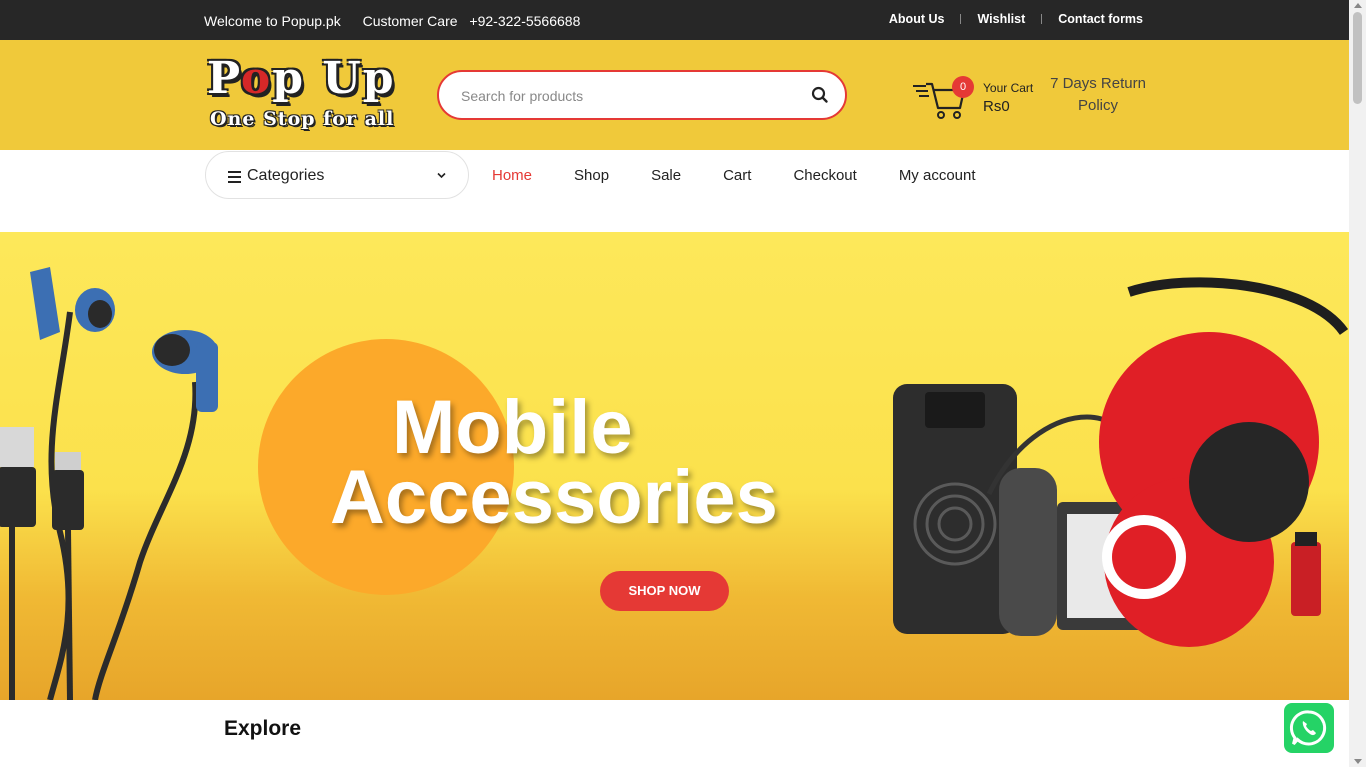 The width and height of the screenshot is (1366, 767). Describe the element at coordinates (737, 175) in the screenshot. I see `nav-cart: Cart` at that location.